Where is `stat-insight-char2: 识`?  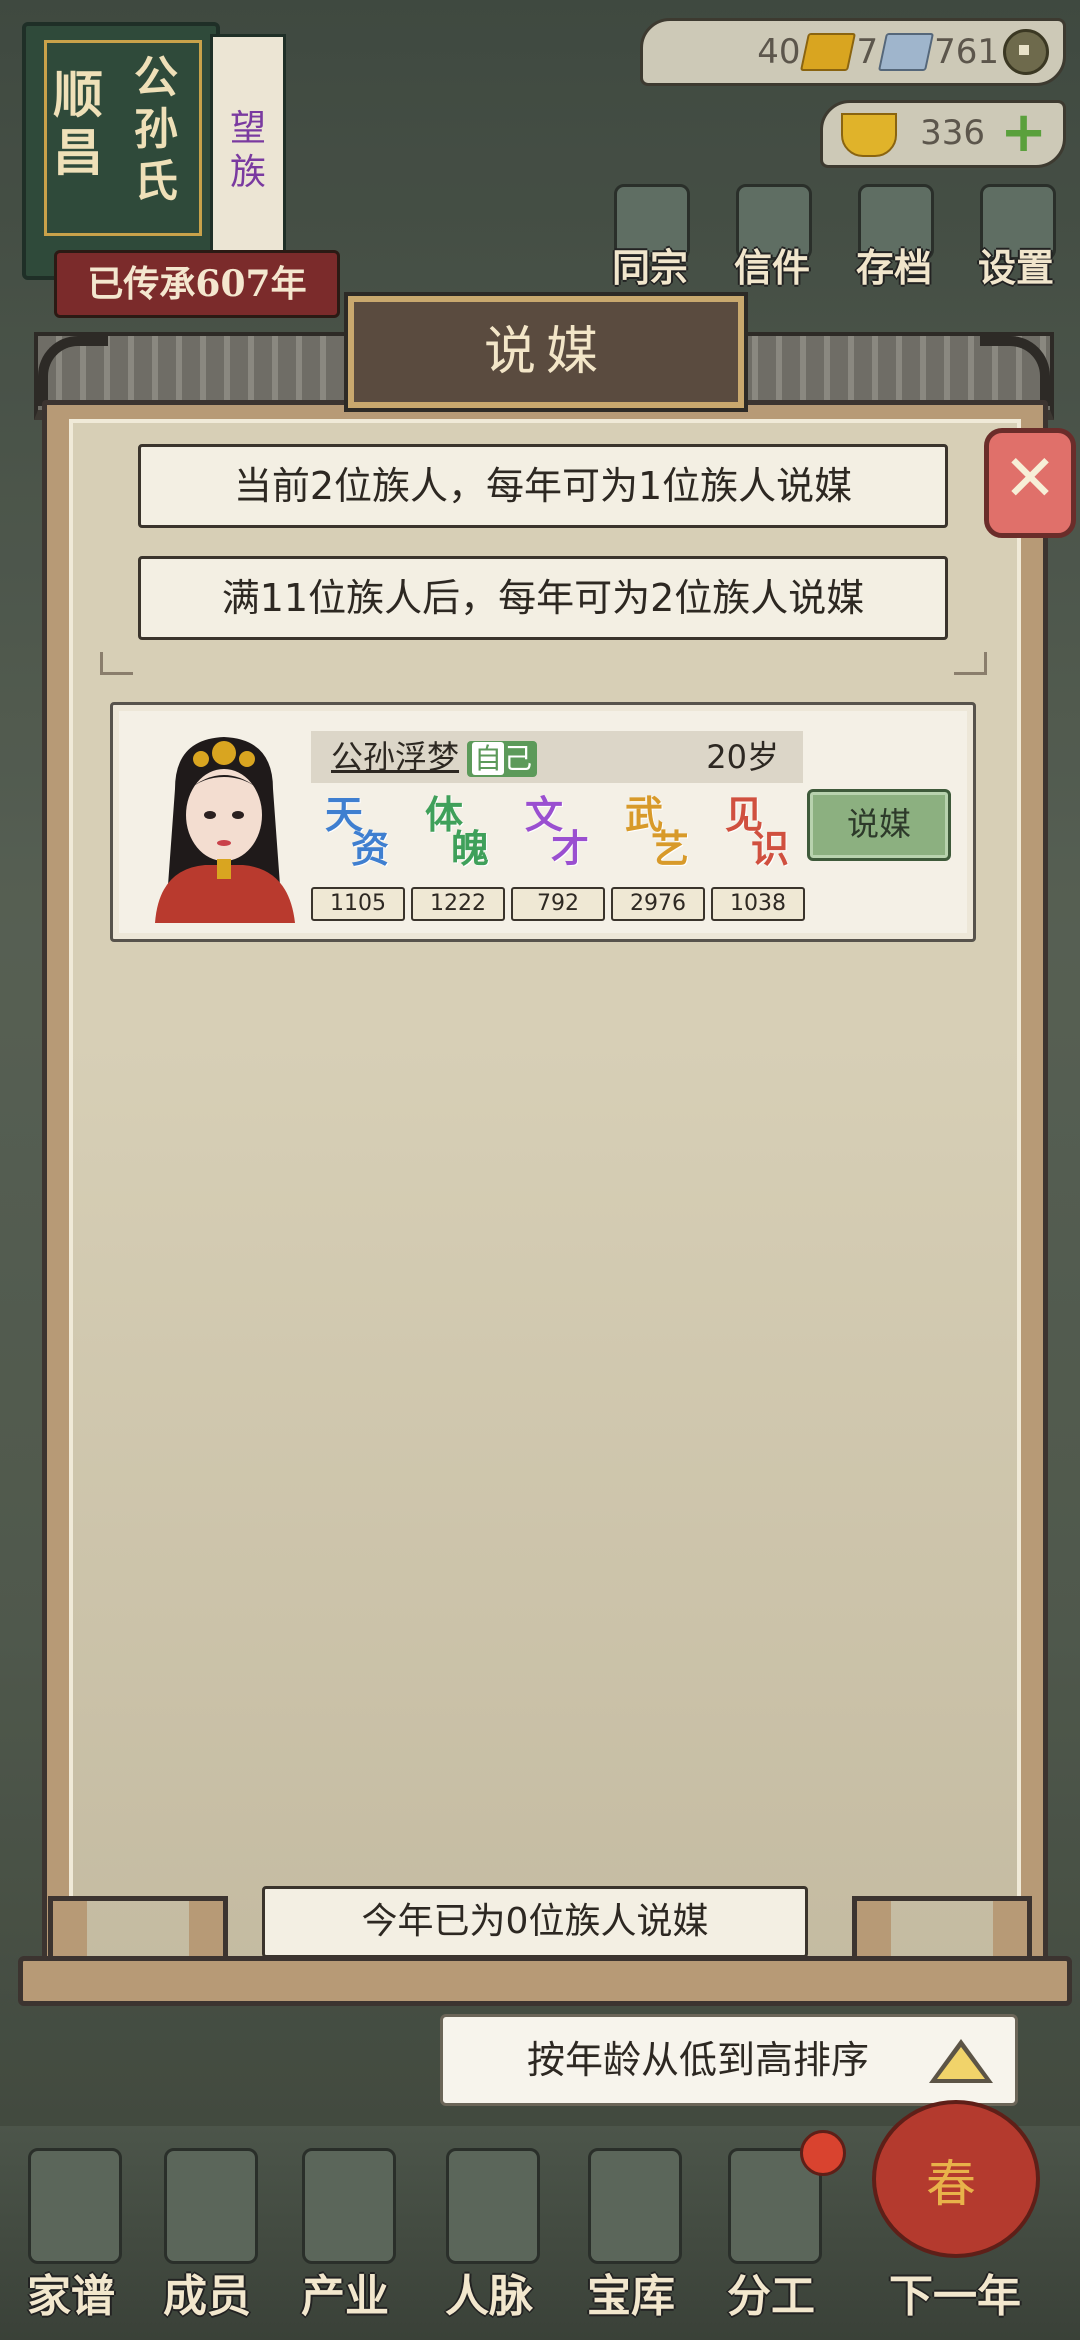 stat-insight-char2: 识 is located at coordinates (770, 848).